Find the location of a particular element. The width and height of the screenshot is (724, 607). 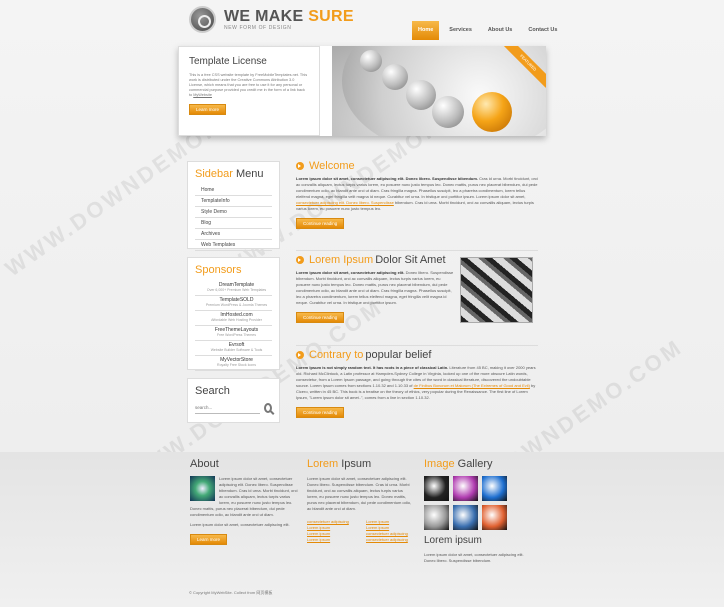

about-image is located at coordinates (202, 488).